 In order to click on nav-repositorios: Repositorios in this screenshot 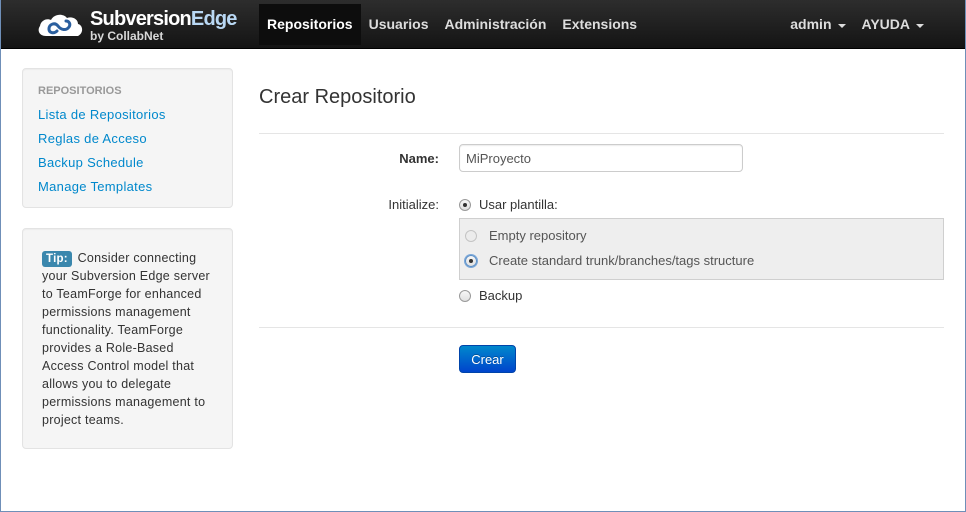, I will do `click(310, 24)`.